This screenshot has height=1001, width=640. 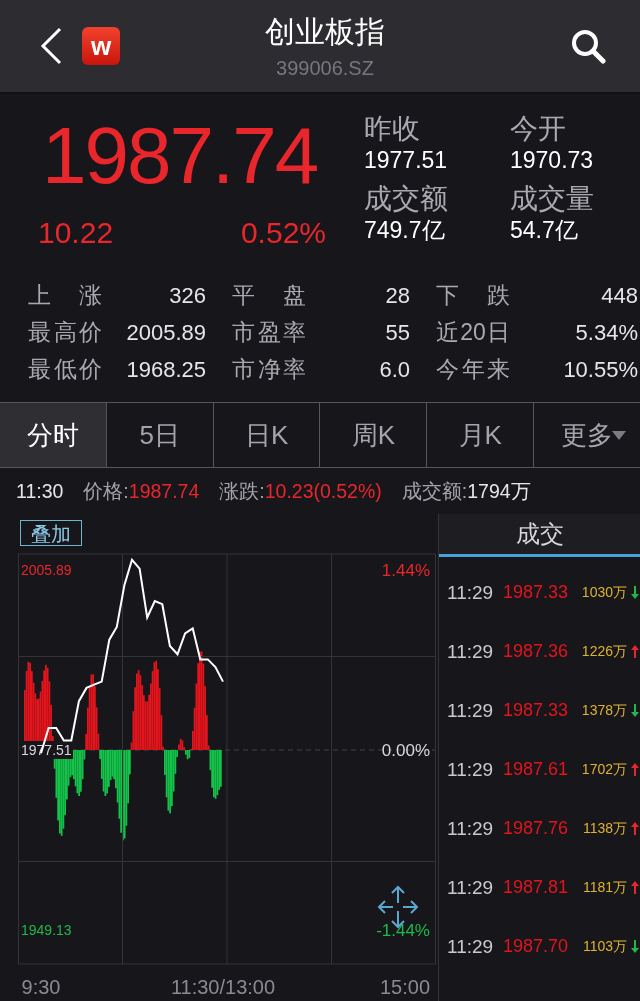 I want to click on trade-volume: 1181万, so click(x=604, y=887).